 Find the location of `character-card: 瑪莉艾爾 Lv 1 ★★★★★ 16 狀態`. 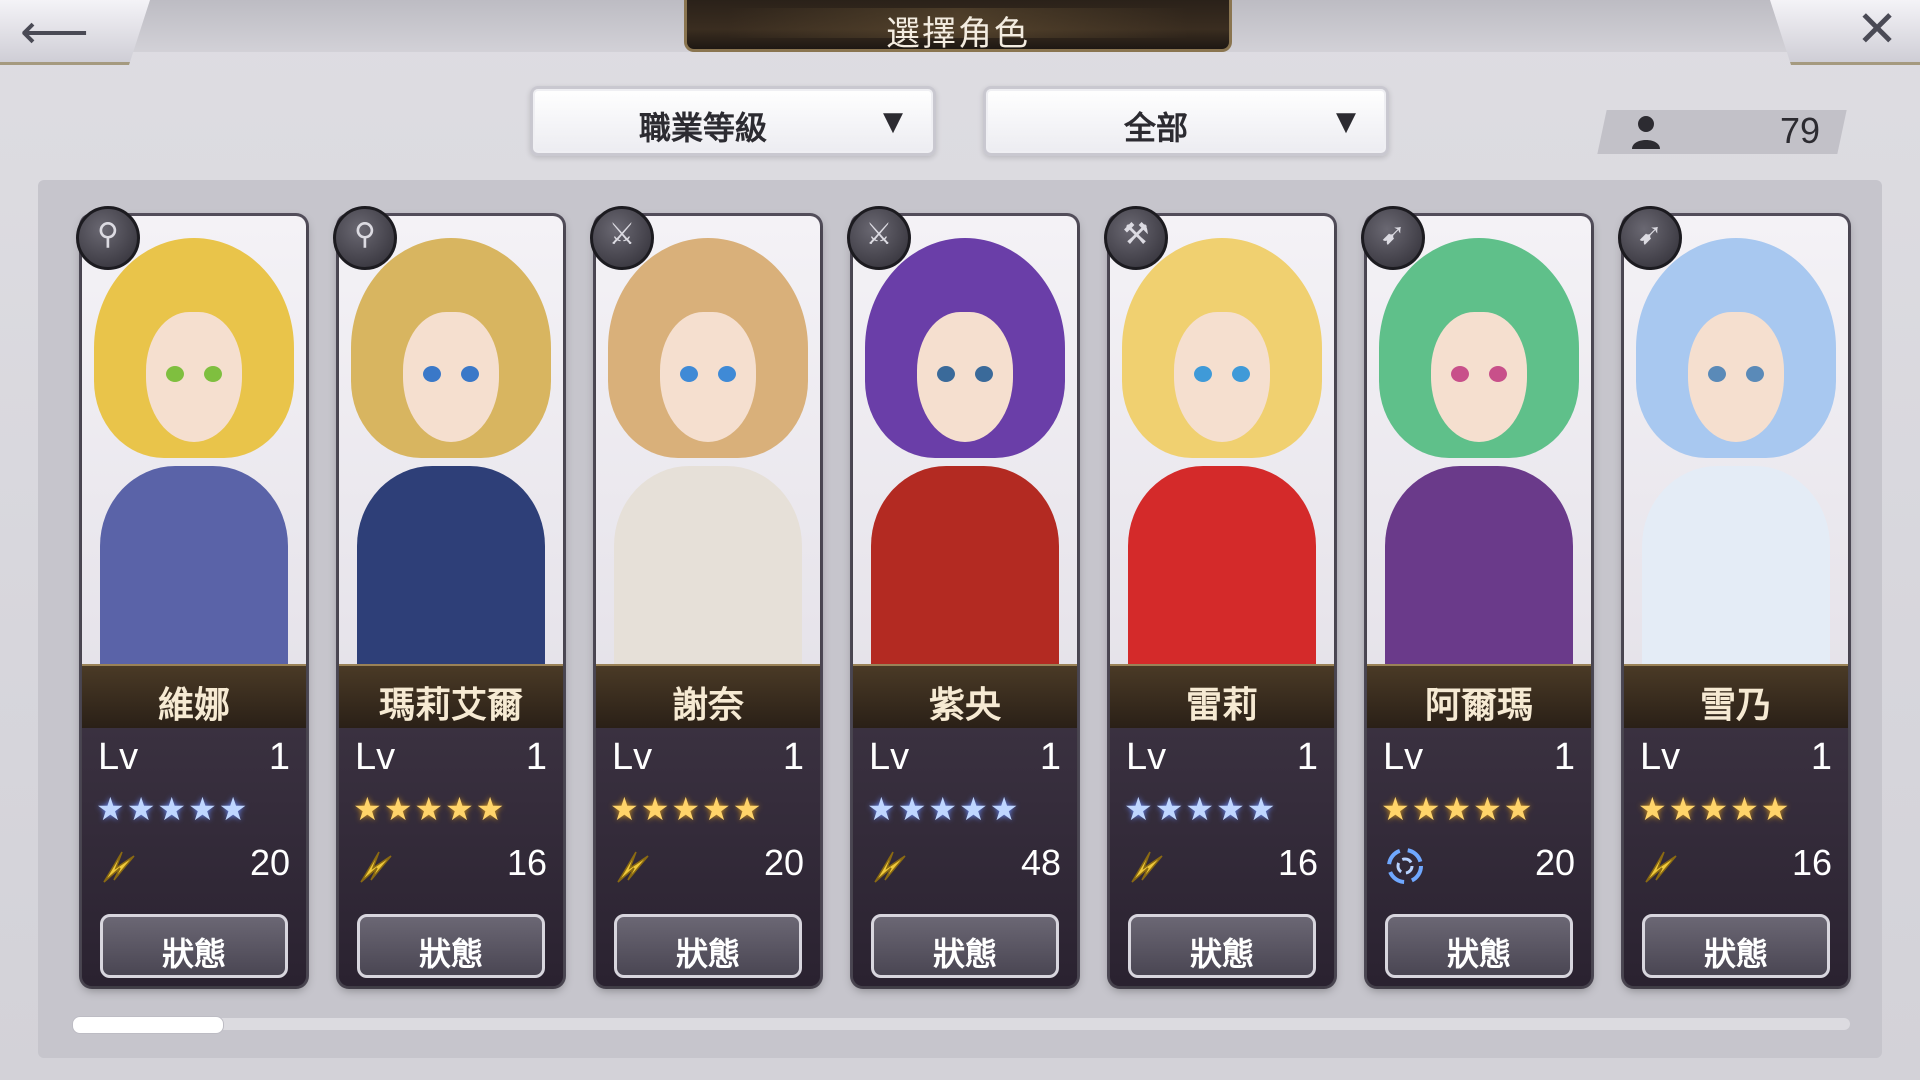

character-card: 瑪莉艾爾 Lv 1 ★★★★★ 16 狀態 is located at coordinates (451, 601).